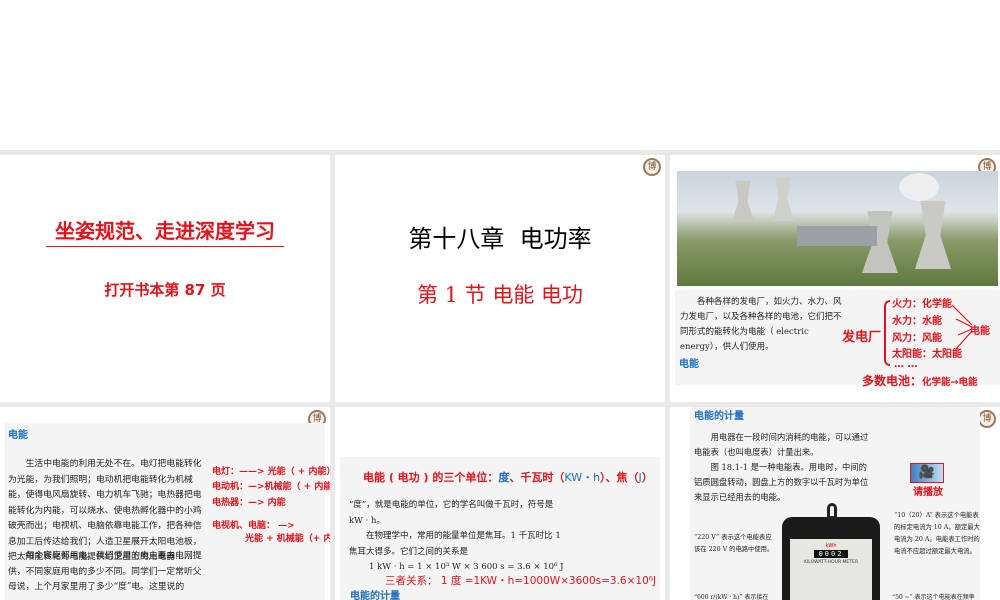  What do you see at coordinates (500, 278) in the screenshot?
I see `slide-thumbnail-2: 博 第十八章 电功率 第 1 节 电能 电功` at bounding box center [500, 278].